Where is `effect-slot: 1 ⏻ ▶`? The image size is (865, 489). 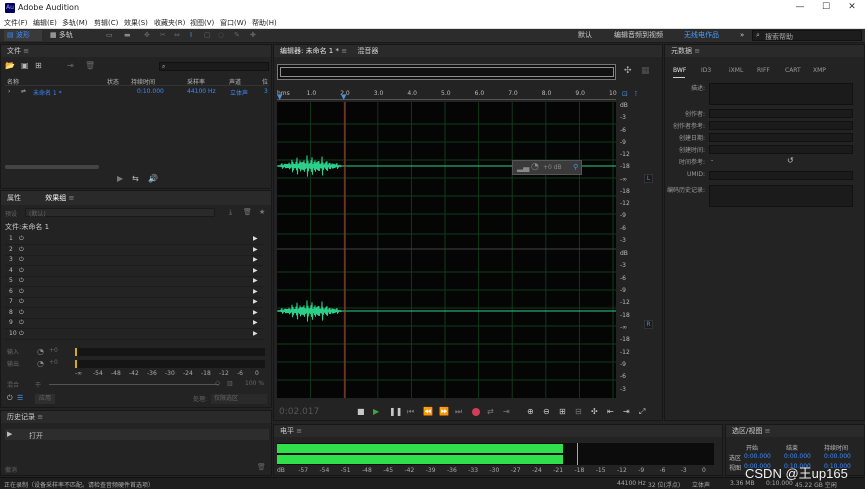
effect-slot: 1 ⏻ ▶ is located at coordinates (134, 240).